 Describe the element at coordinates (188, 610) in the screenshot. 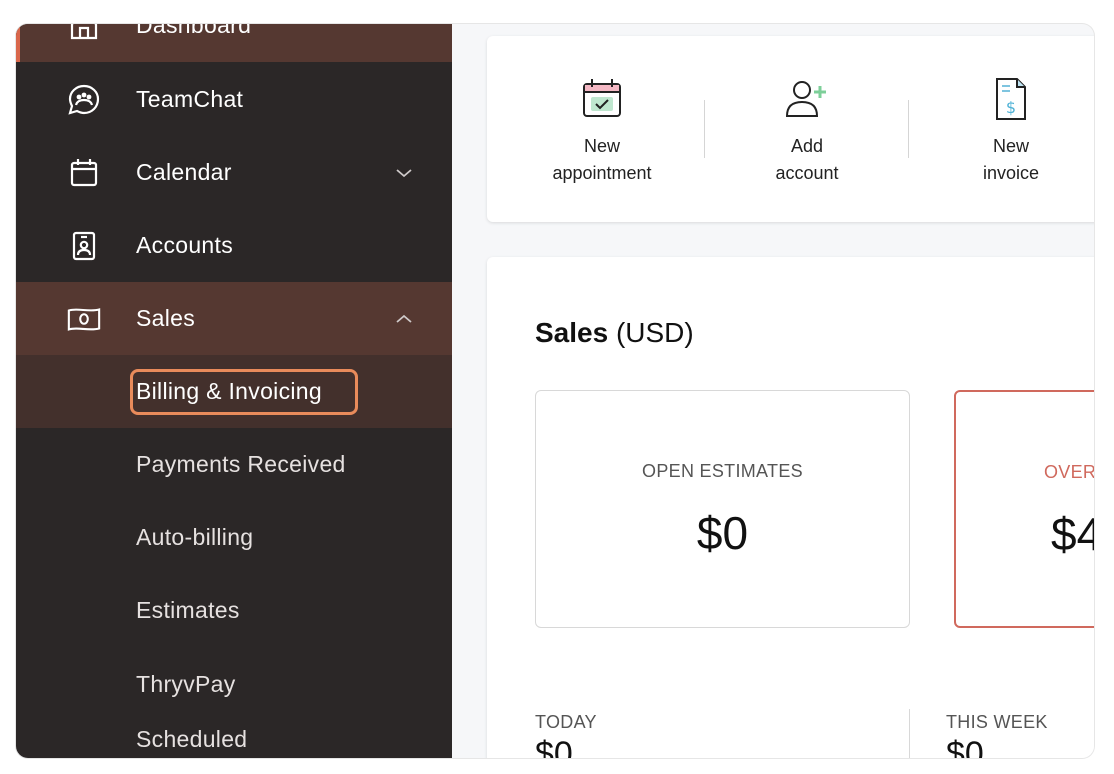

I see `sidebar-subitem-label: Estimates` at that location.